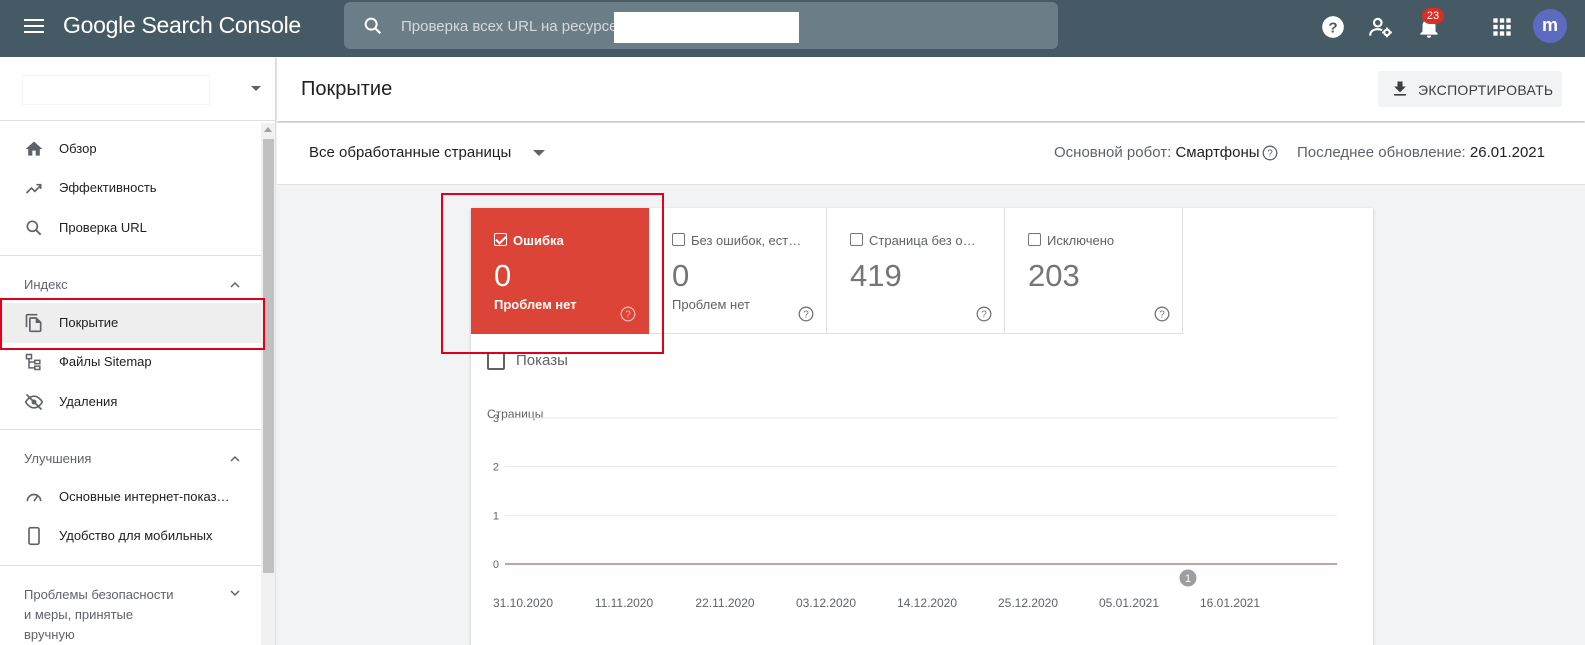 The image size is (1585, 645). What do you see at coordinates (496, 516) in the screenshot?
I see `y-tick-label: 1` at bounding box center [496, 516].